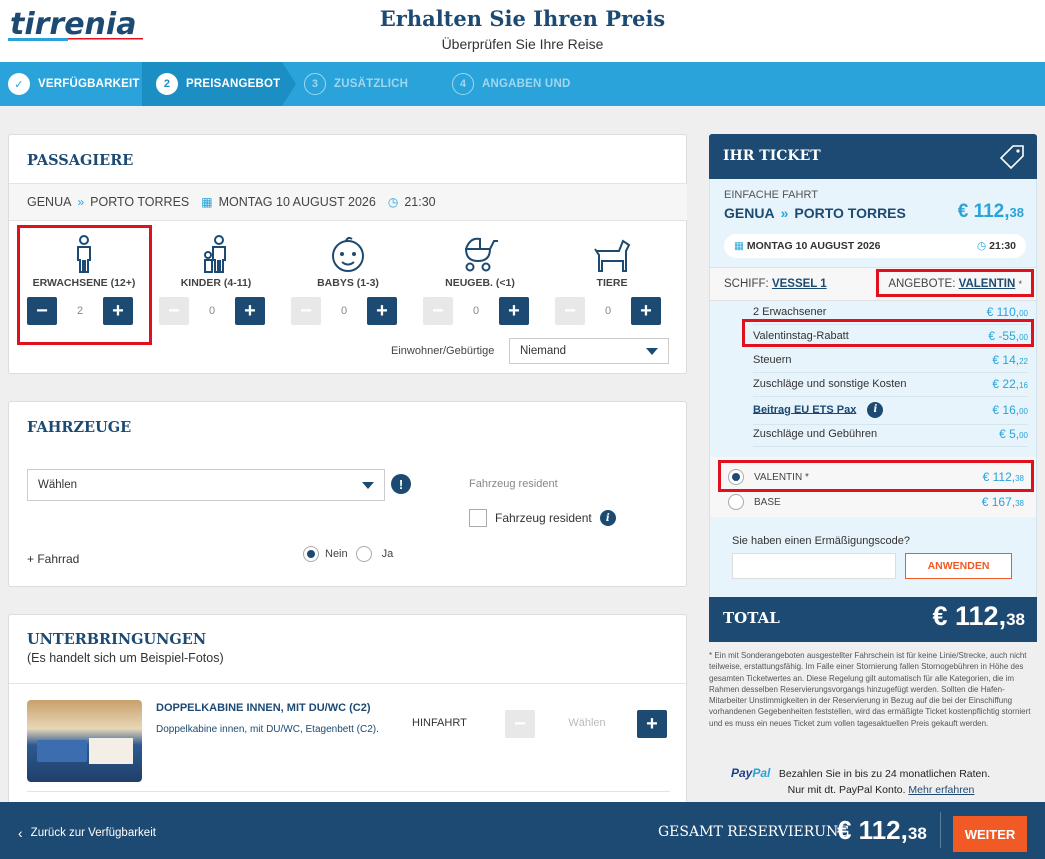 The image size is (1045, 859). What do you see at coordinates (57, 485) in the screenshot?
I see `vehicle-select-value: Wählen` at bounding box center [57, 485].